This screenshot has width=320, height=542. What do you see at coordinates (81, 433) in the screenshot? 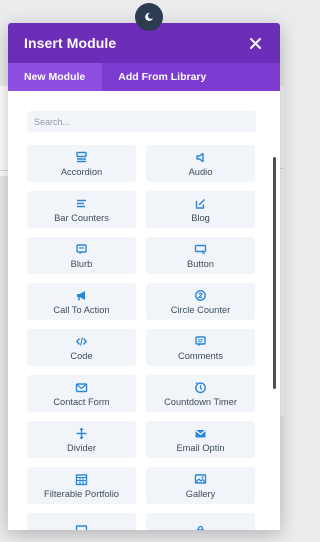
I see `divider-icon` at bounding box center [81, 433].